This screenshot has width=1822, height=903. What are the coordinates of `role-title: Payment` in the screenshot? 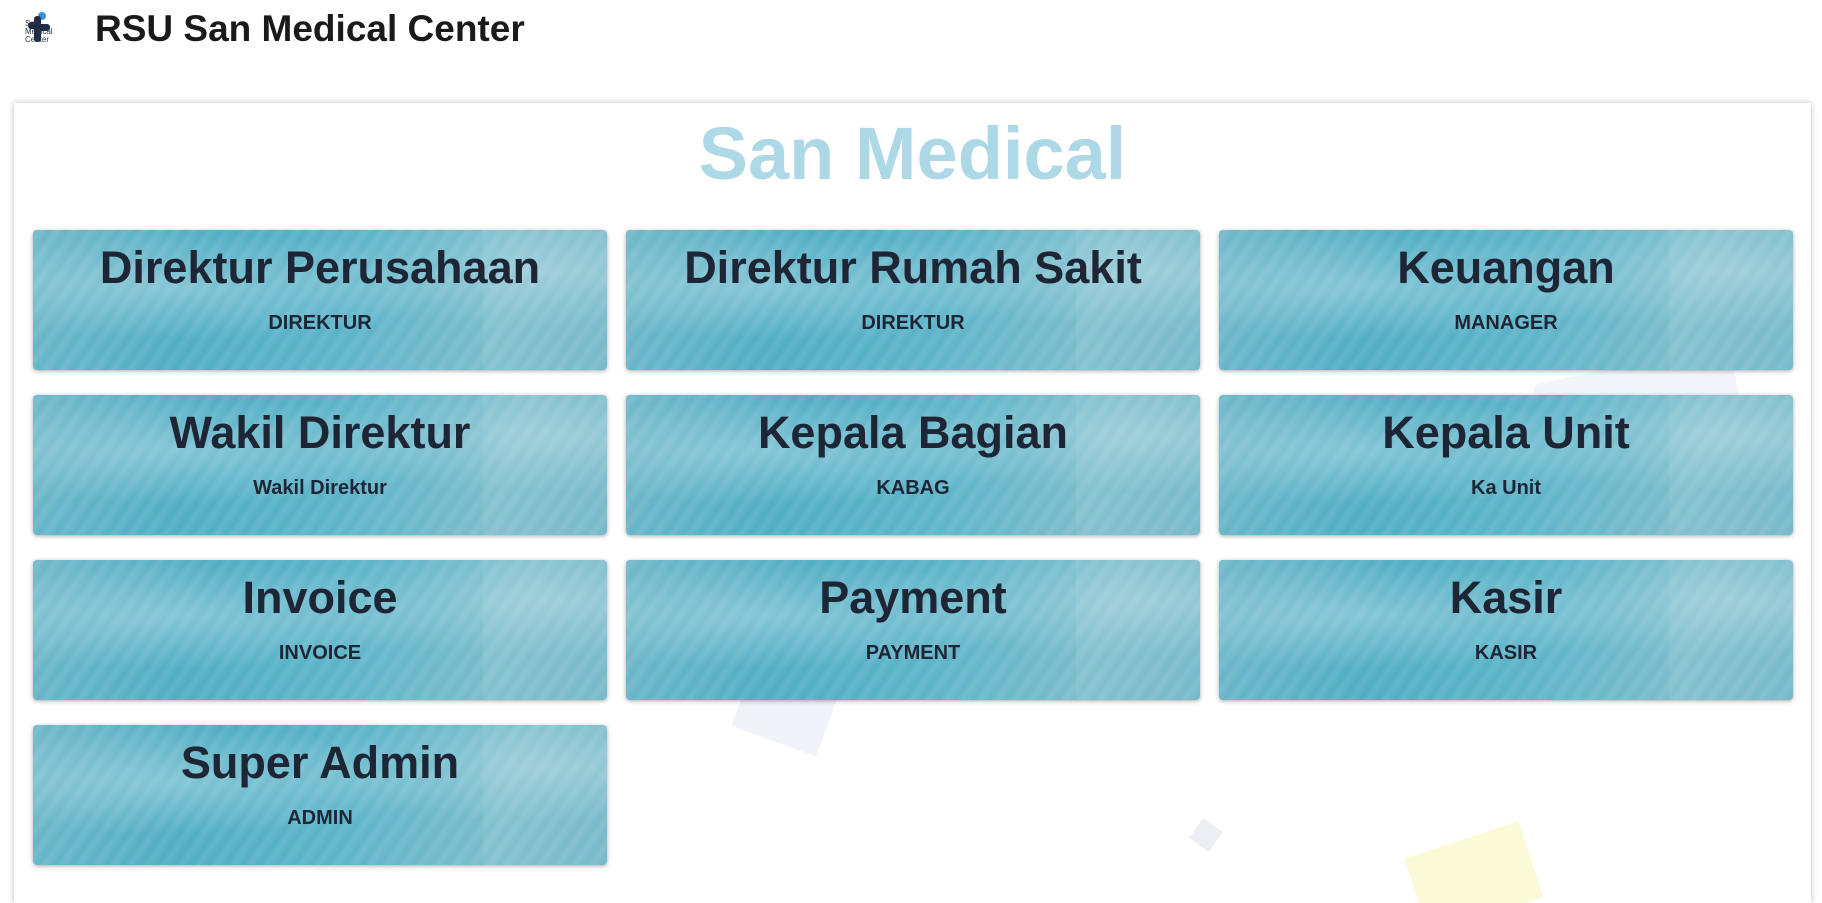 It's located at (913, 597).